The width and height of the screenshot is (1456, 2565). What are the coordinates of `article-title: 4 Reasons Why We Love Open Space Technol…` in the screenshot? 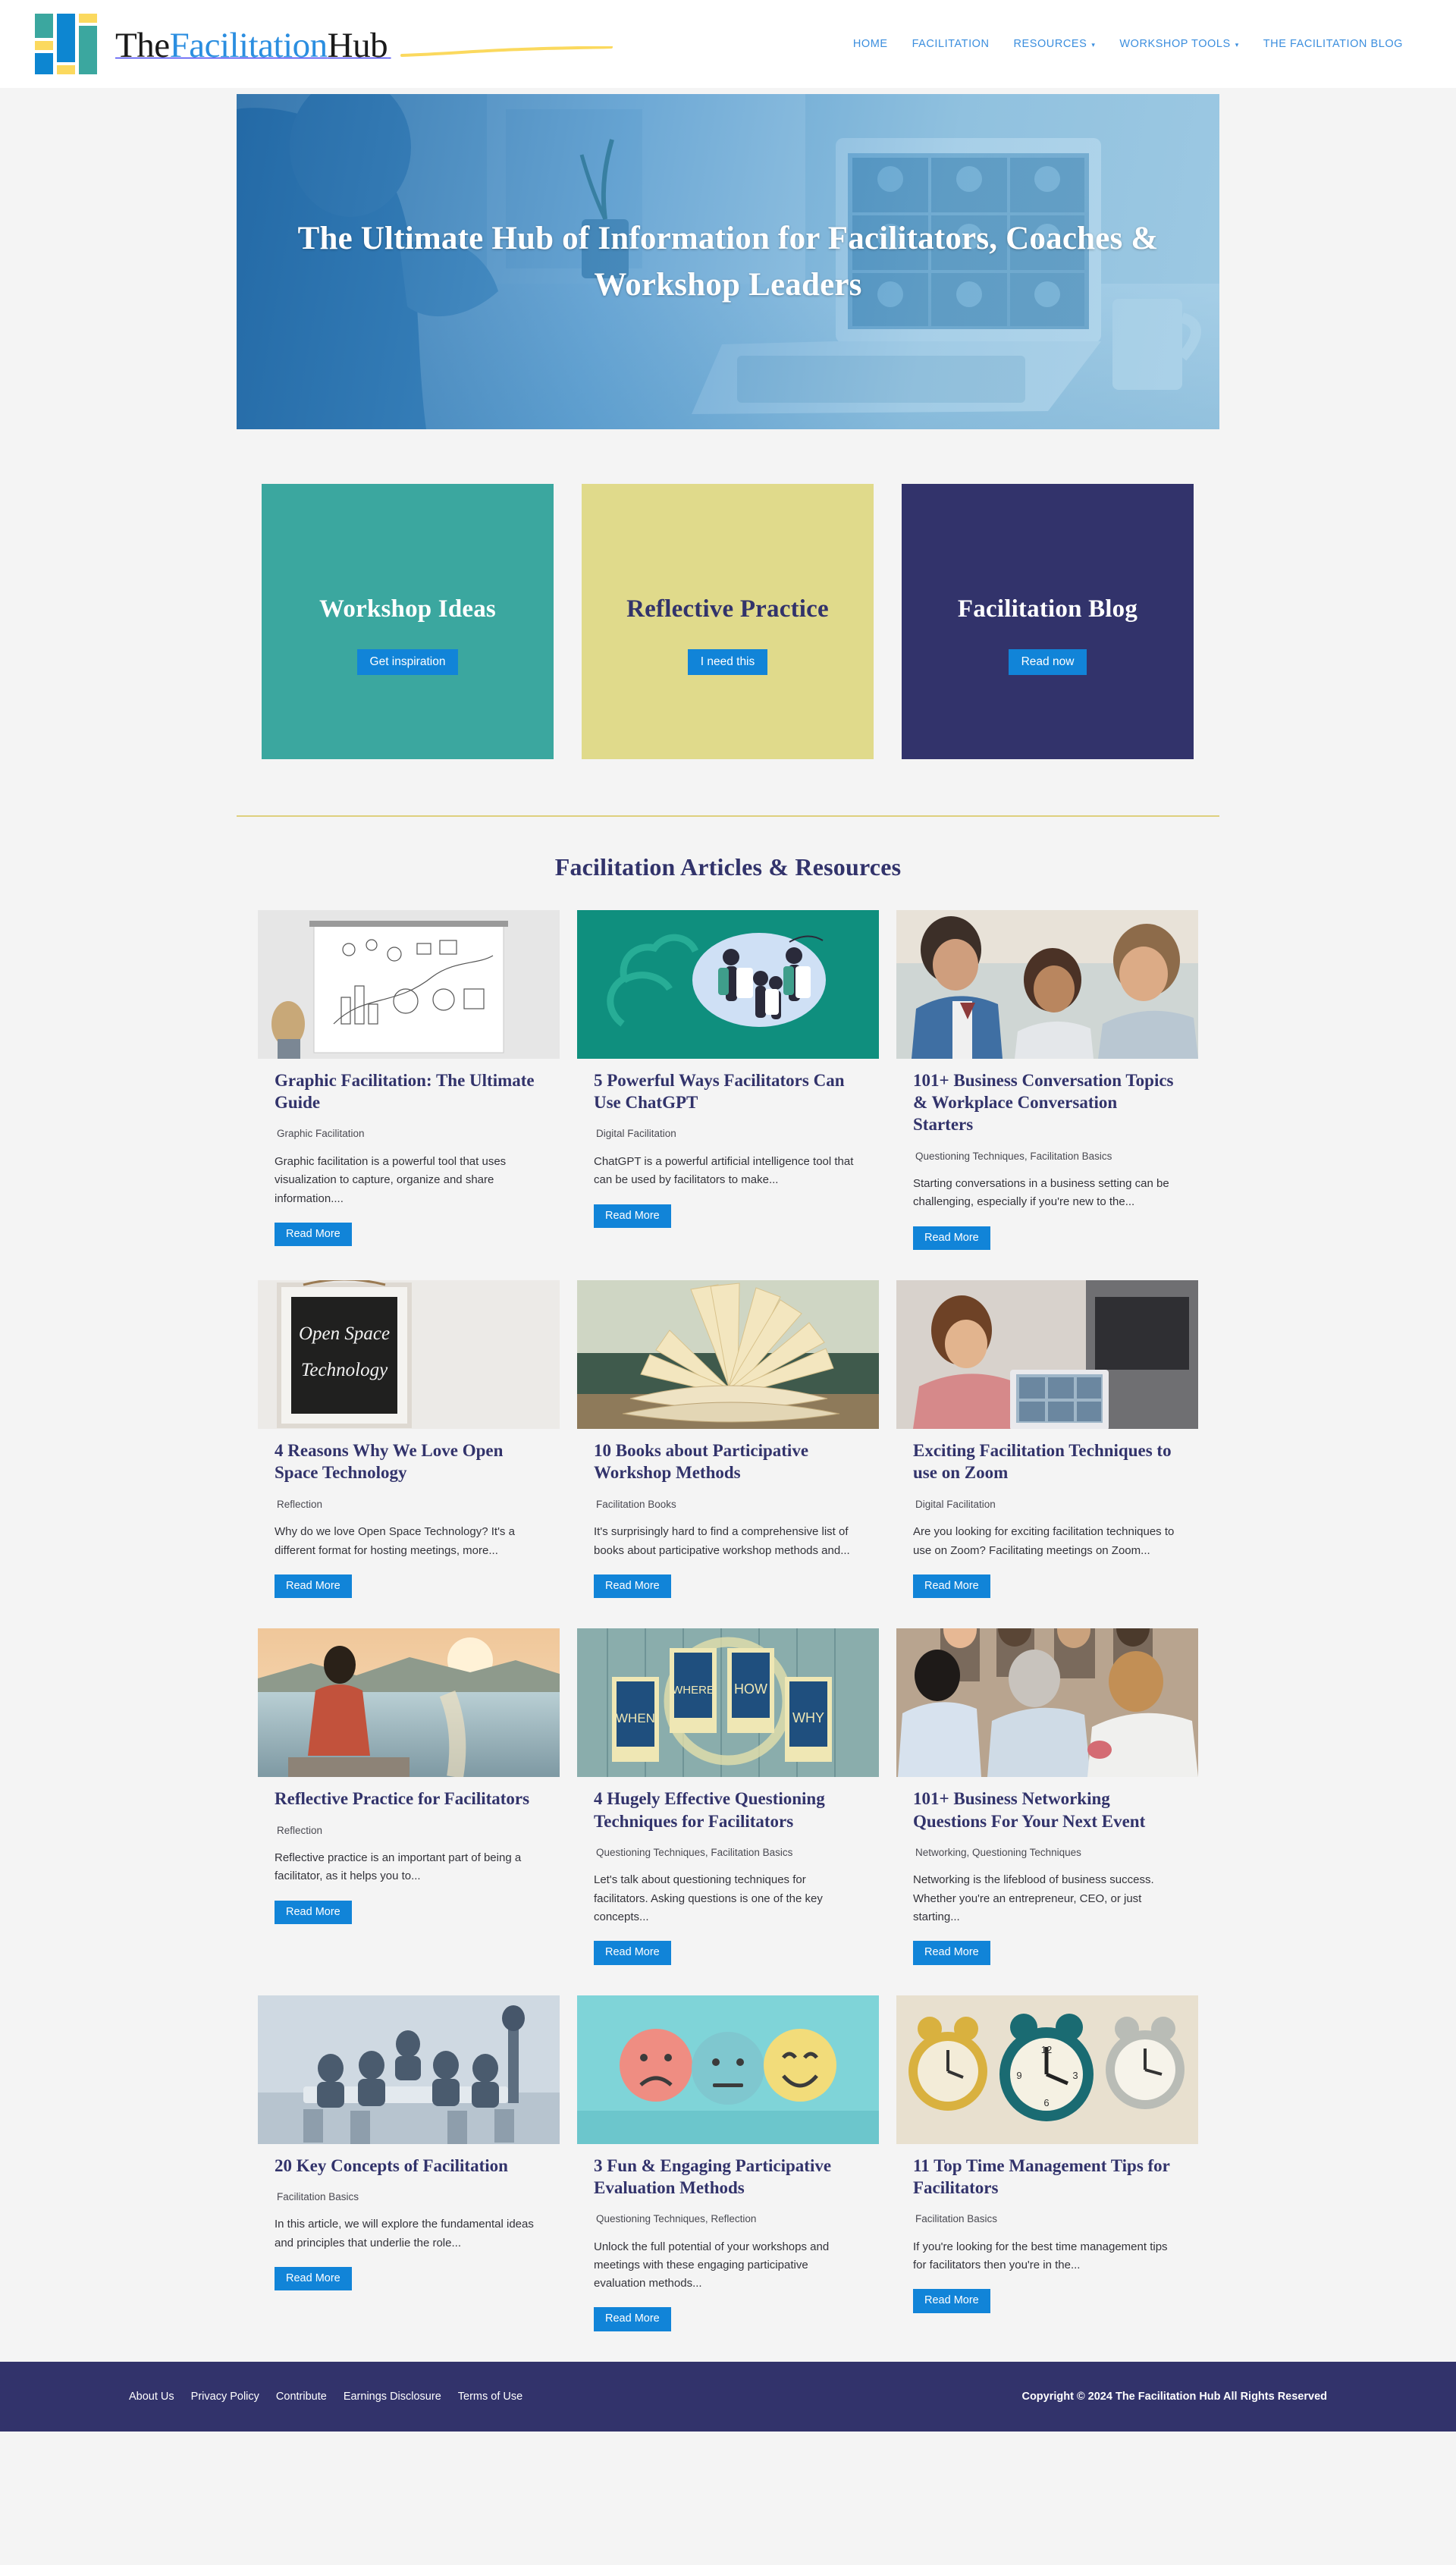 It's located at (409, 1461).